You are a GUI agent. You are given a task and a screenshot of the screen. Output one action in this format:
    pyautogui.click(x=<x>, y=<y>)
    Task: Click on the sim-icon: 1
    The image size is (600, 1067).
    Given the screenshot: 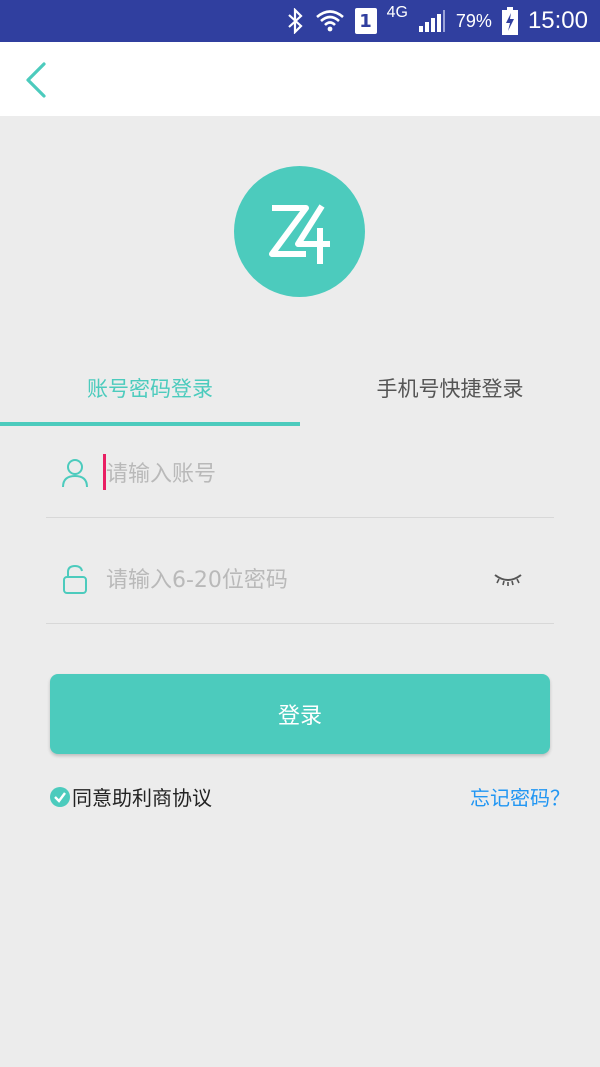 What is the action you would take?
    pyautogui.click(x=365, y=21)
    